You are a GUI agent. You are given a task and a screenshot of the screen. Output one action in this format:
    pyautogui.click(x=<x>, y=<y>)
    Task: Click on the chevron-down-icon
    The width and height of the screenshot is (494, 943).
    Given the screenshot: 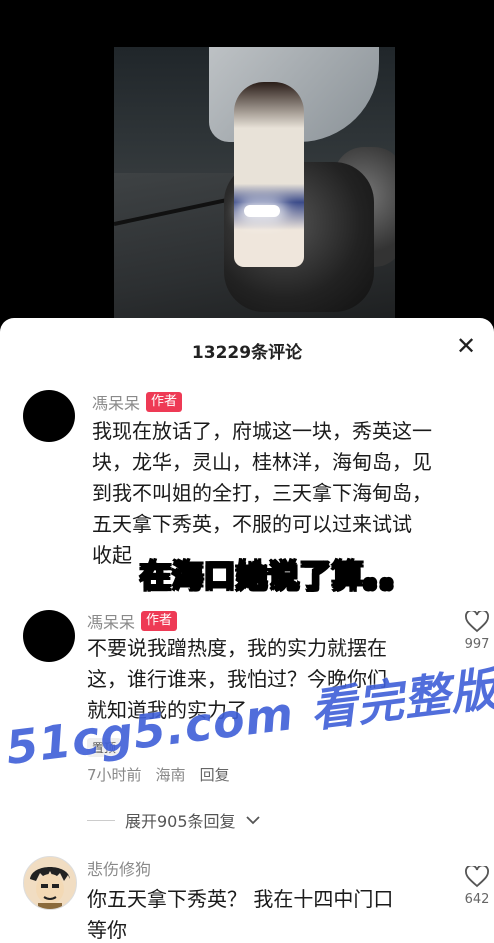 What is the action you would take?
    pyautogui.click(x=252, y=820)
    